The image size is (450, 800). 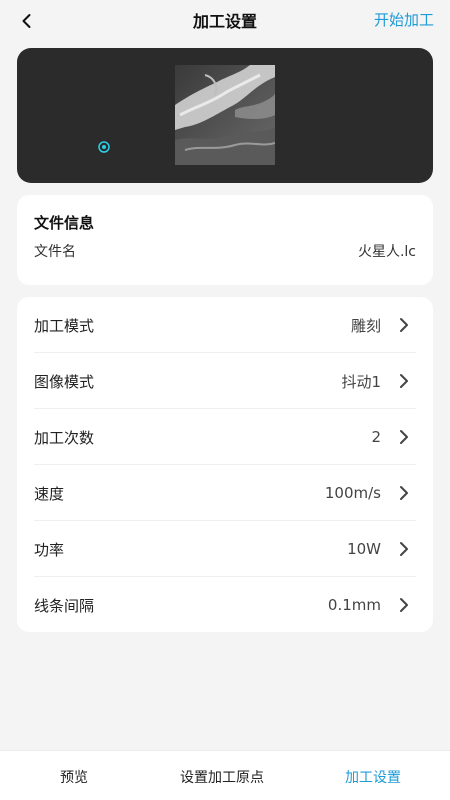 What do you see at coordinates (404, 19) in the screenshot?
I see `start-processing-button: 开始加工` at bounding box center [404, 19].